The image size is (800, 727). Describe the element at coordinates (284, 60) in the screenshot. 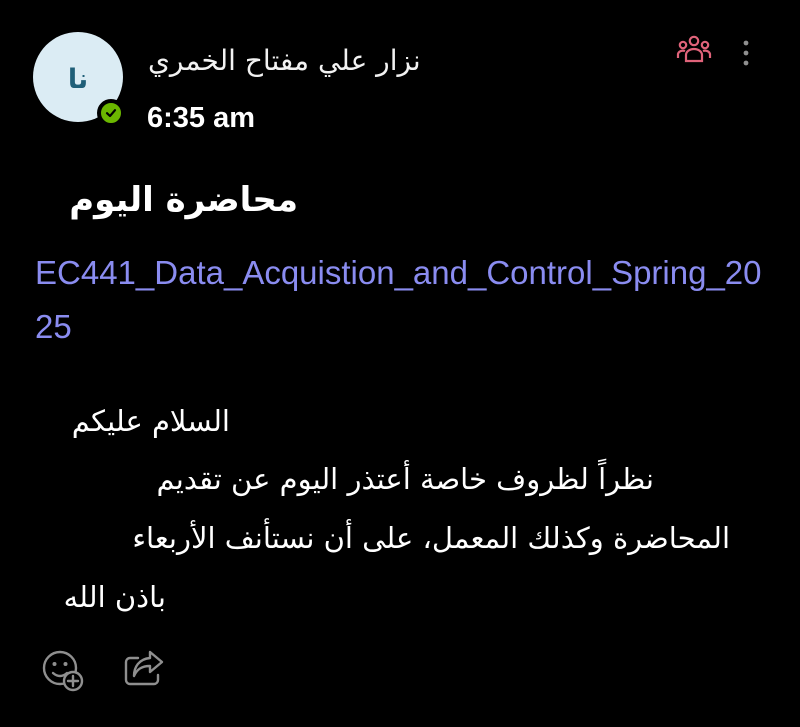

I see `author-name: نزار علي مفتاح الخمري` at that location.